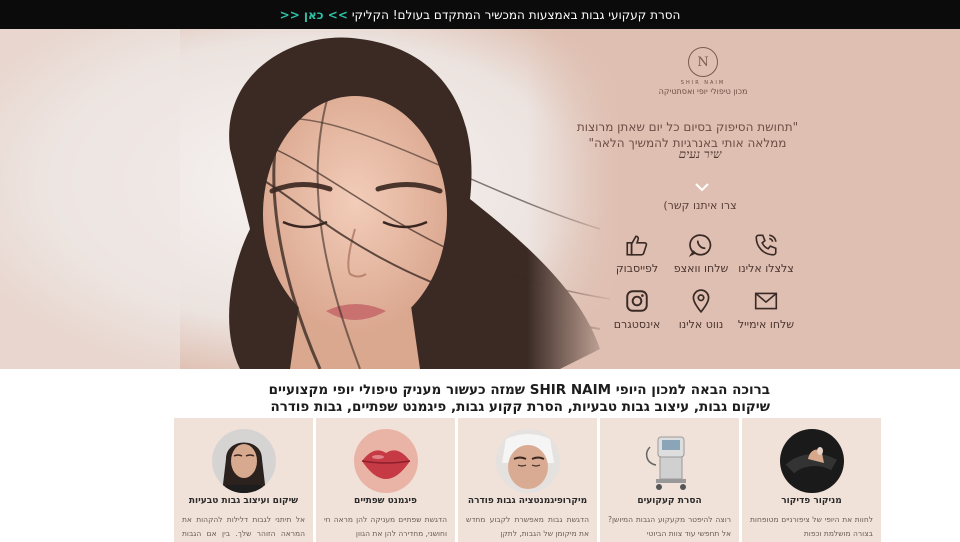  Describe the element at coordinates (528, 461) in the screenshot. I see `powder-brows-photo` at that location.